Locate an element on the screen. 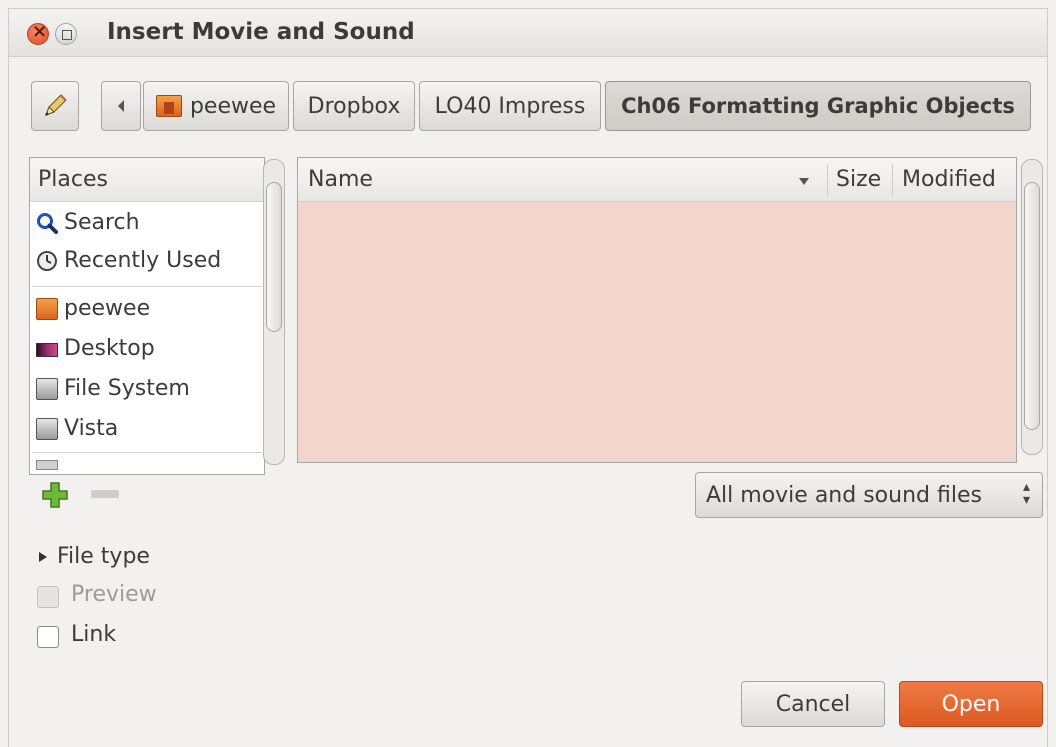 The image size is (1056, 747). open-button-label: Open is located at coordinates (971, 704).